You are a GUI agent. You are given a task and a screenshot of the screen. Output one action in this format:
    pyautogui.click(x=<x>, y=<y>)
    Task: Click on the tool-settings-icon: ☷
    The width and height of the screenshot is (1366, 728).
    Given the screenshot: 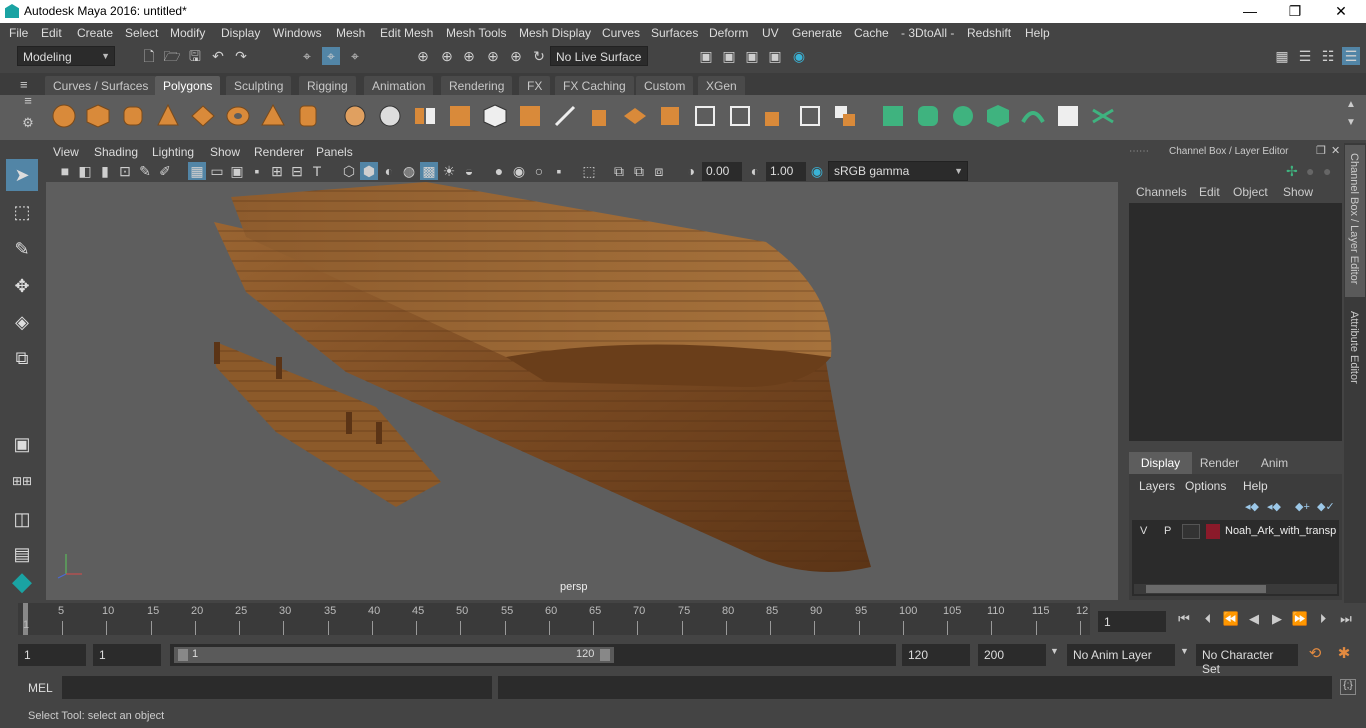 What is the action you would take?
    pyautogui.click(x=1328, y=56)
    